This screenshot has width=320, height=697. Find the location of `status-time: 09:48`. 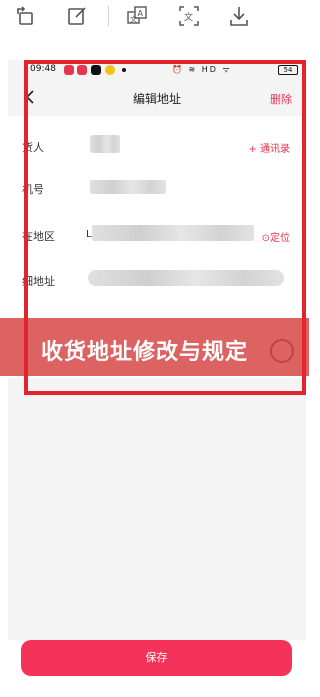

status-time: 09:48 is located at coordinates (43, 69).